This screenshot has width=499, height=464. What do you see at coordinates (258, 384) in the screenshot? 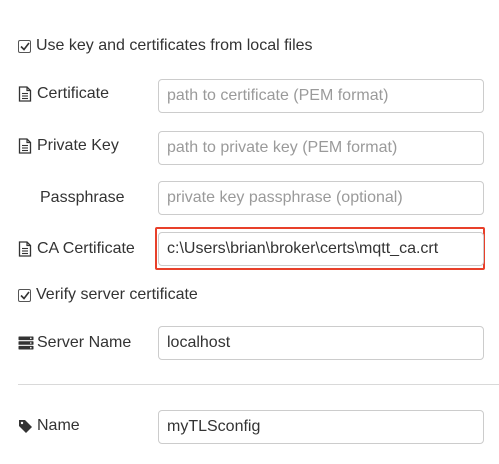
I see `section-divider` at bounding box center [258, 384].